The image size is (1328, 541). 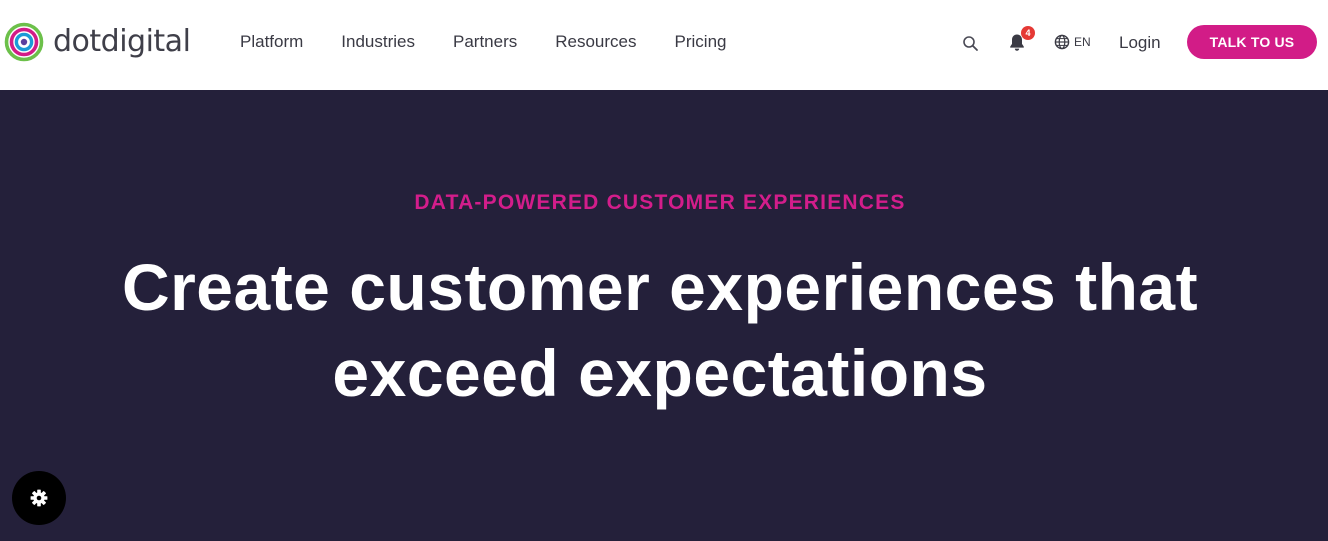 I want to click on dotdigital-logo: dotdigital, so click(x=97, y=42).